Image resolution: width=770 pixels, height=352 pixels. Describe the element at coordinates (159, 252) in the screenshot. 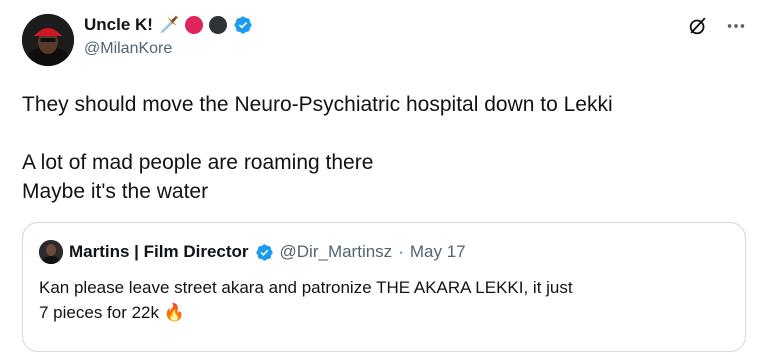

I see `quoted-author-name: Martins | Film Director` at that location.